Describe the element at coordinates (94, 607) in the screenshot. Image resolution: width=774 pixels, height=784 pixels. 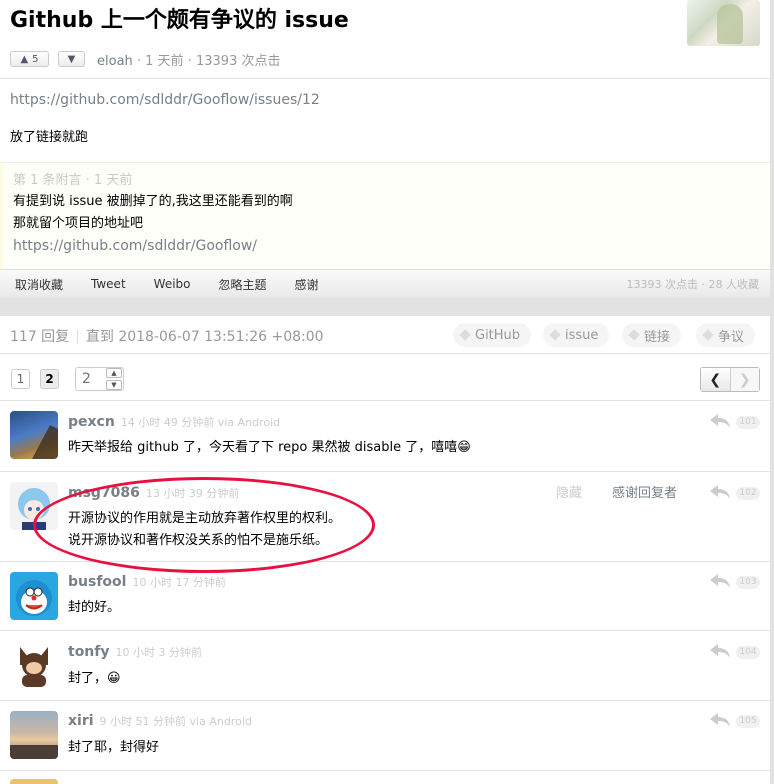
I see `reply-content: 封的好。` at that location.